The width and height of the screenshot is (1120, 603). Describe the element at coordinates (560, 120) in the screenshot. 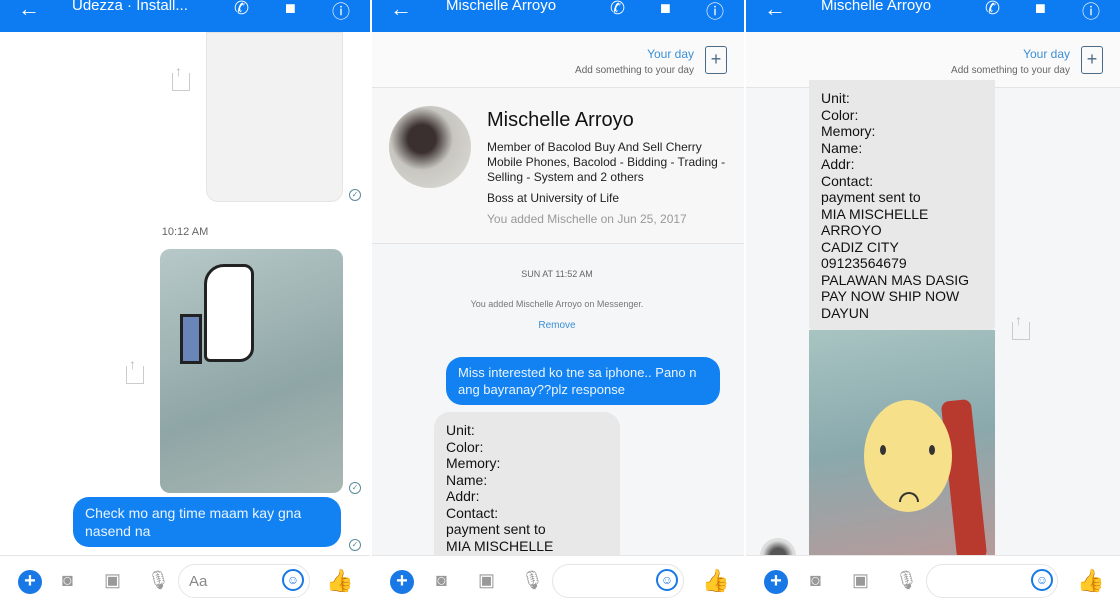

I see `profile-name: Mischelle Arroyo` at that location.